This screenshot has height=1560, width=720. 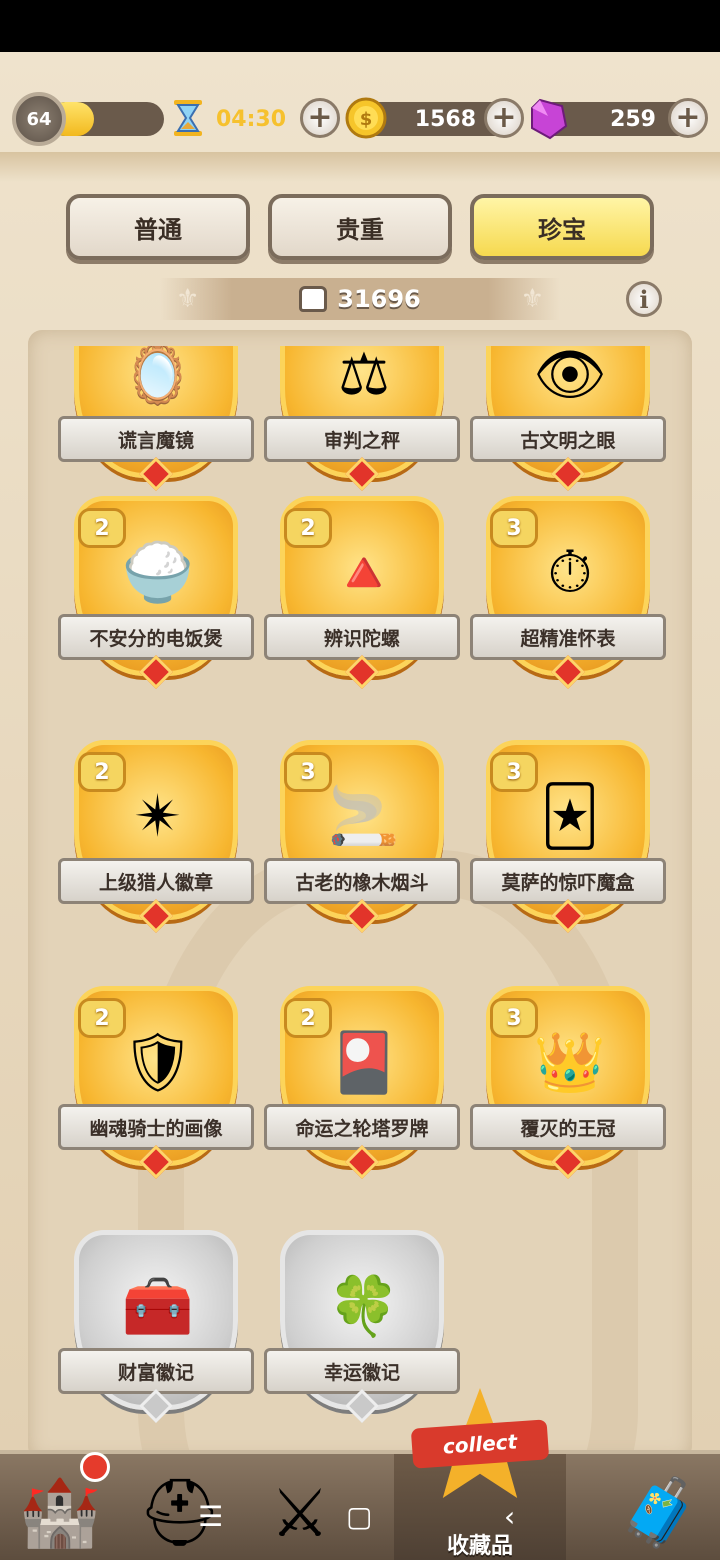 What do you see at coordinates (364, 1062) in the screenshot?
I see `tarot-card-icon: 🎴` at bounding box center [364, 1062].